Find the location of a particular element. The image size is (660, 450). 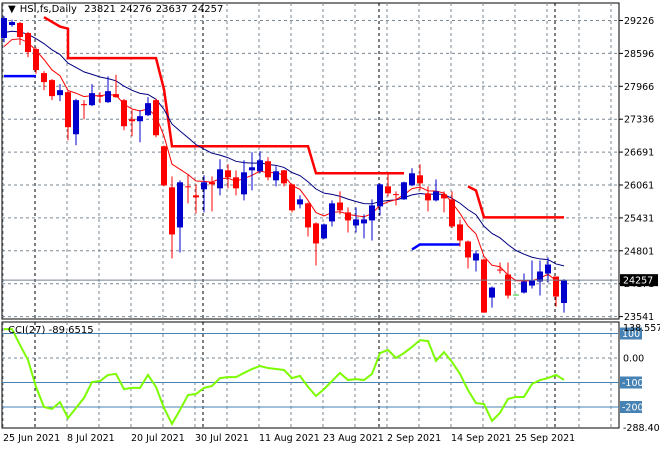

price-tick-label: 26061 is located at coordinates (639, 186).